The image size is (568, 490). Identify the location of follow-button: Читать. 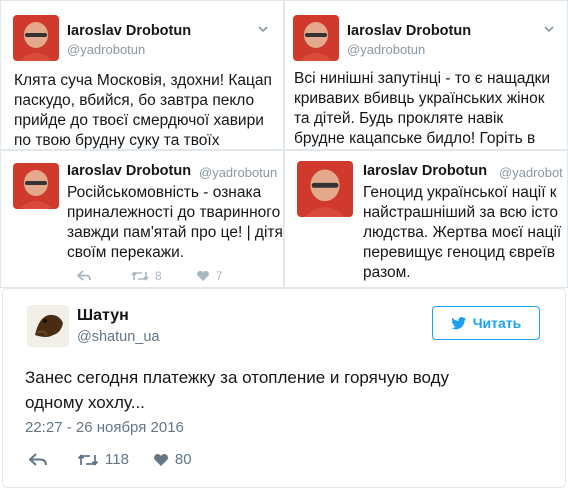
(486, 323).